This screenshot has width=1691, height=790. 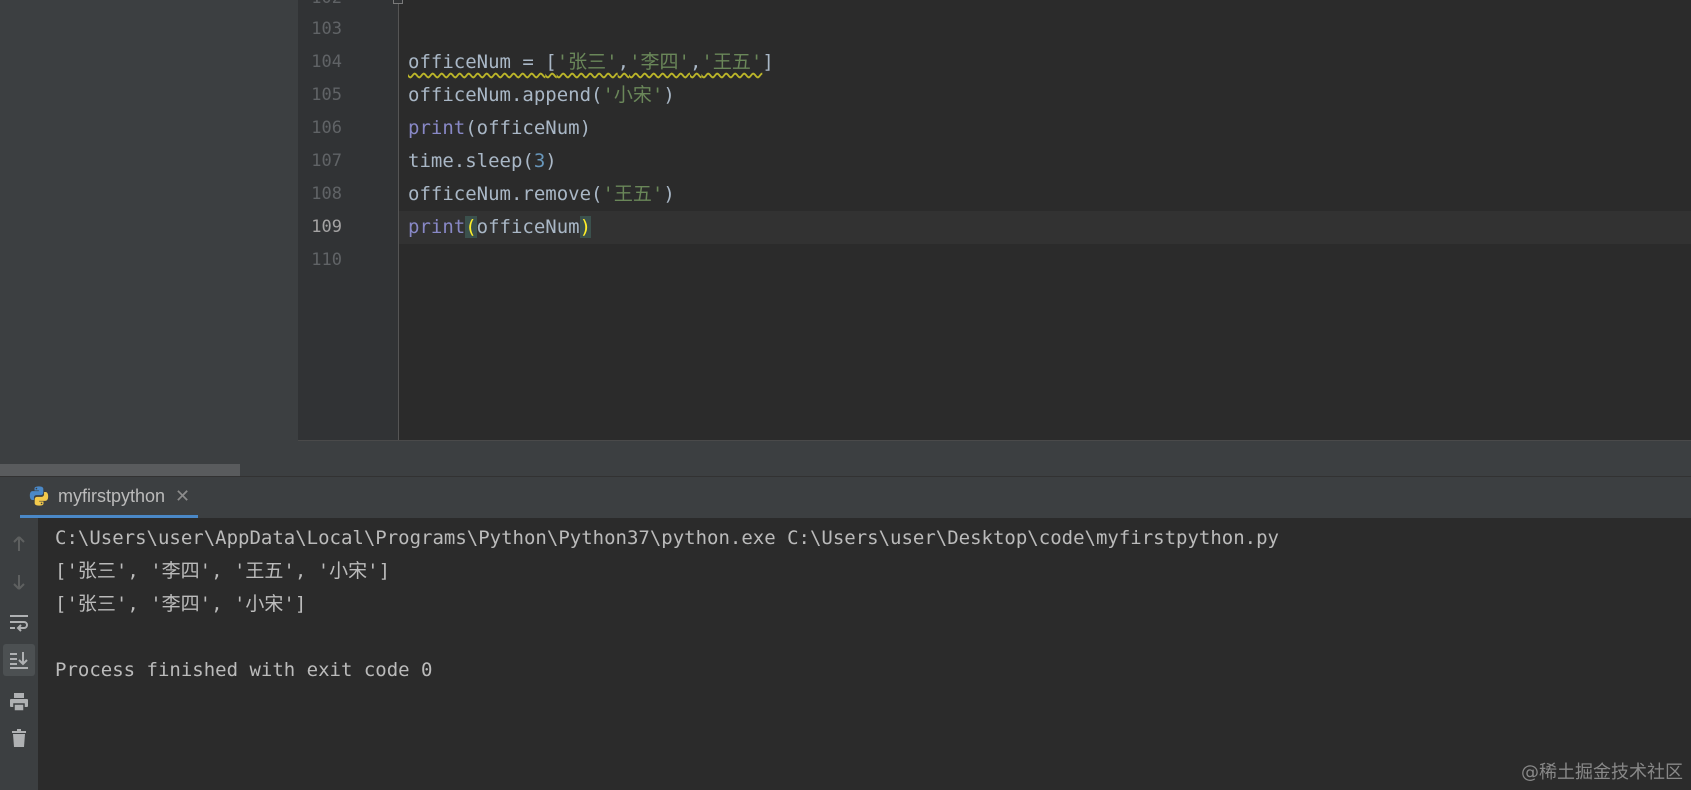 I want to click on line-number: 108, so click(x=326, y=194).